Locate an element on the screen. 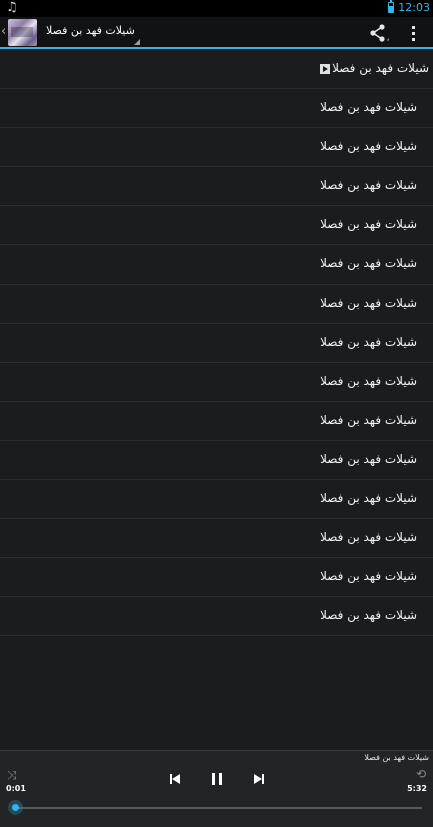 Image resolution: width=433 pixels, height=827 pixels. player-bar: شيلات فهد بن فصلا ⤨ ⟲ 0:01 5:32 is located at coordinates (216, 788).